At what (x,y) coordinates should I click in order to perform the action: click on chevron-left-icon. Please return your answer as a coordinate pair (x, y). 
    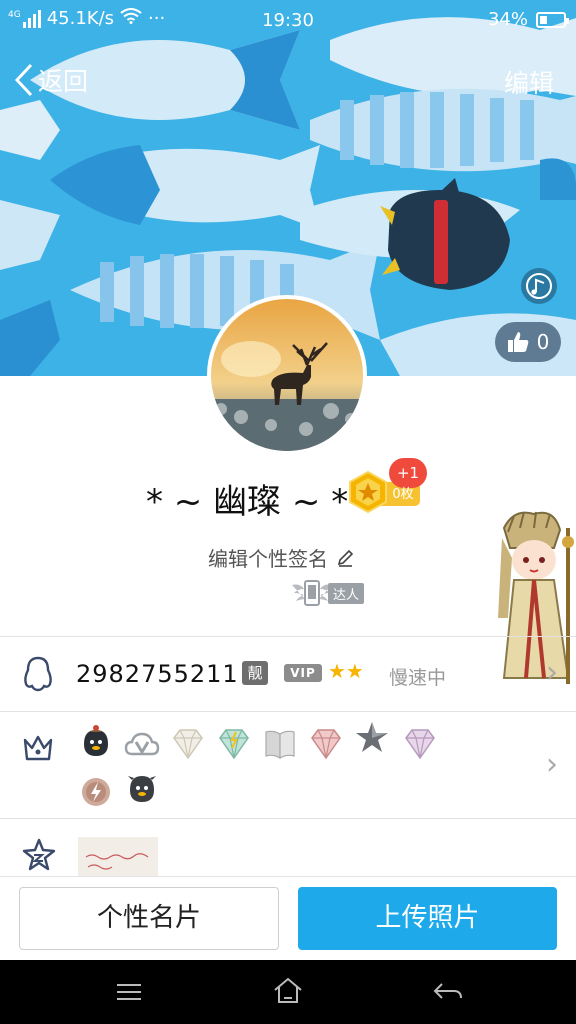
    Looking at the image, I should click on (23, 80).